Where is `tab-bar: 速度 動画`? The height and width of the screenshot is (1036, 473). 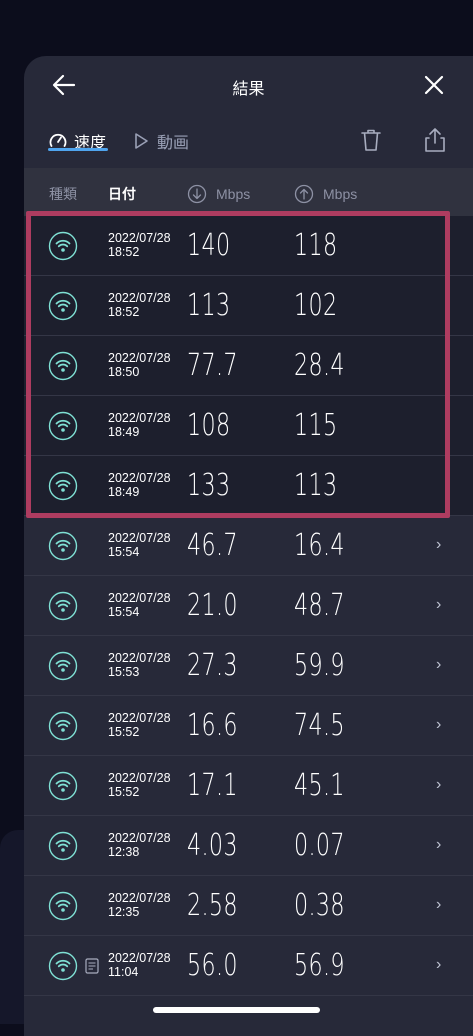
tab-bar: 速度 動画 is located at coordinates (248, 142).